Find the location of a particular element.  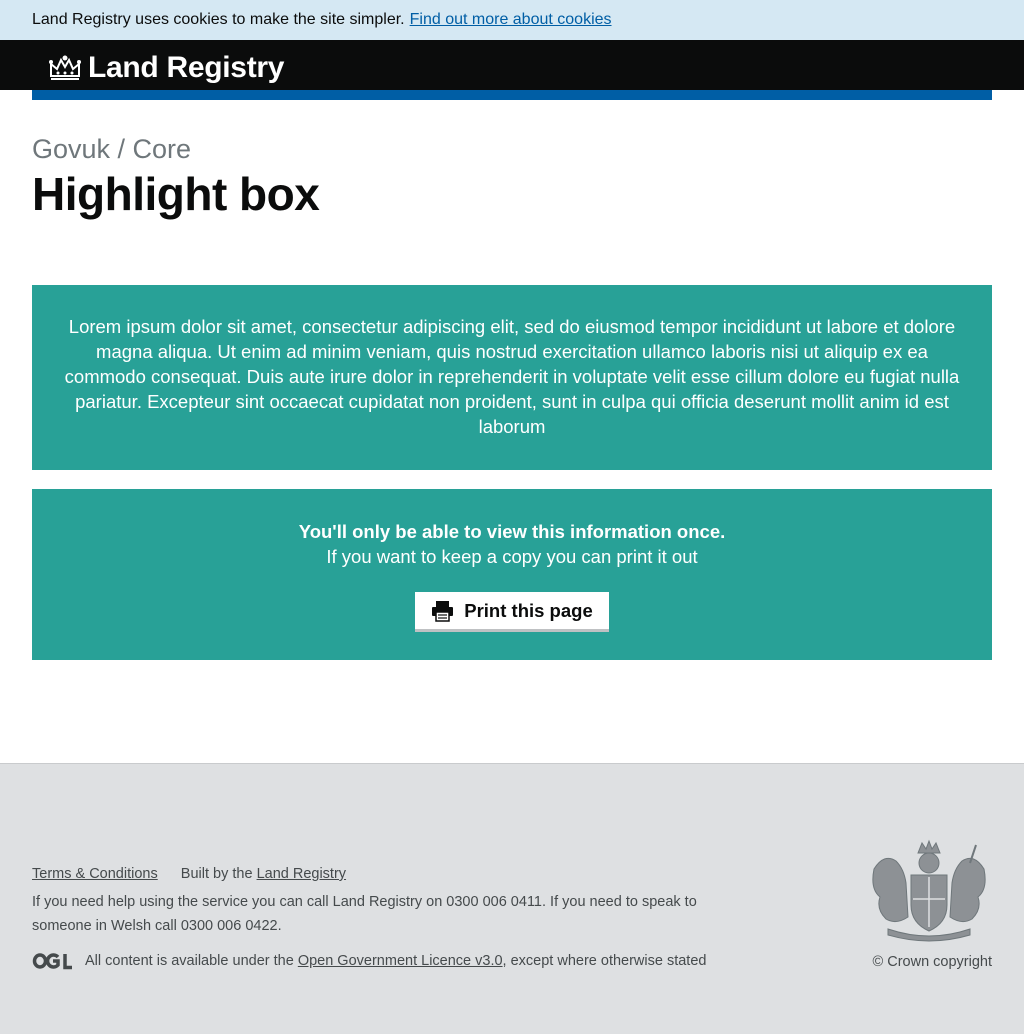

site-header: Land Registry is located at coordinates (512, 65).